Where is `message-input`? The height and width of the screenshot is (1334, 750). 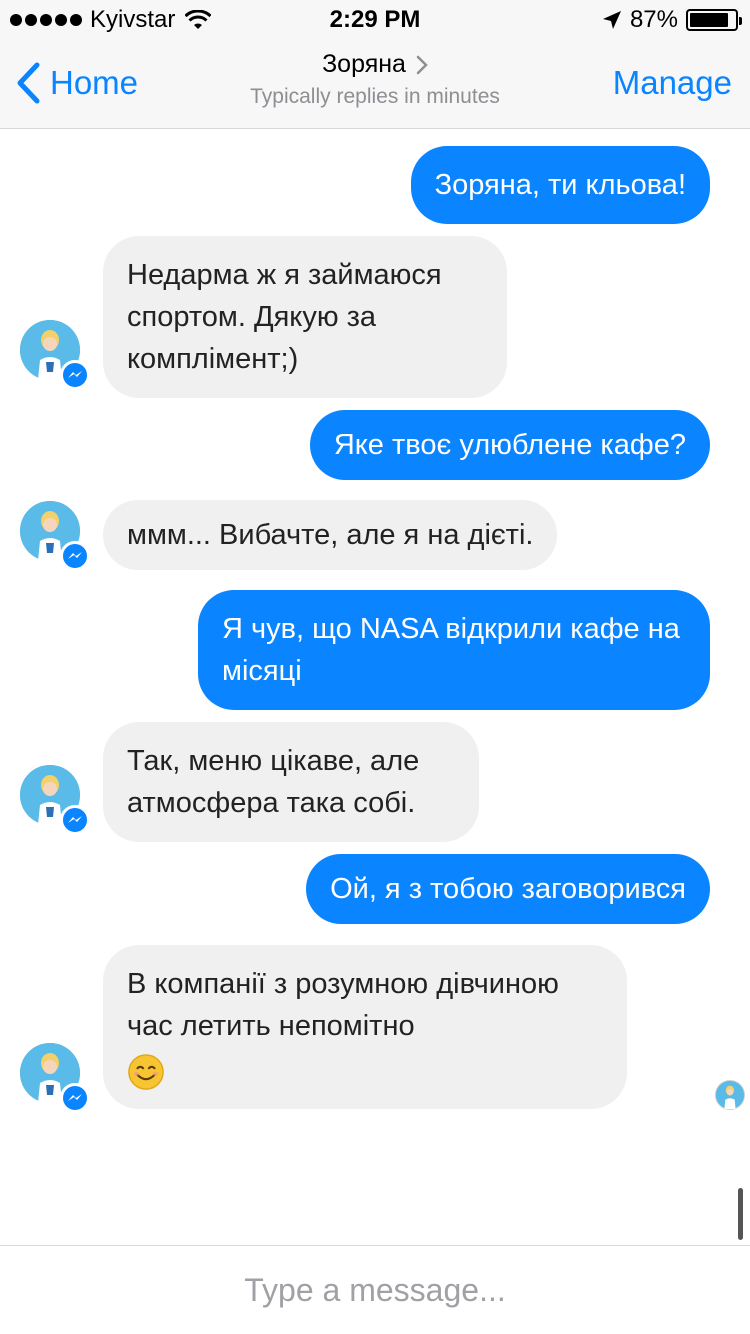 message-input is located at coordinates (375, 1290).